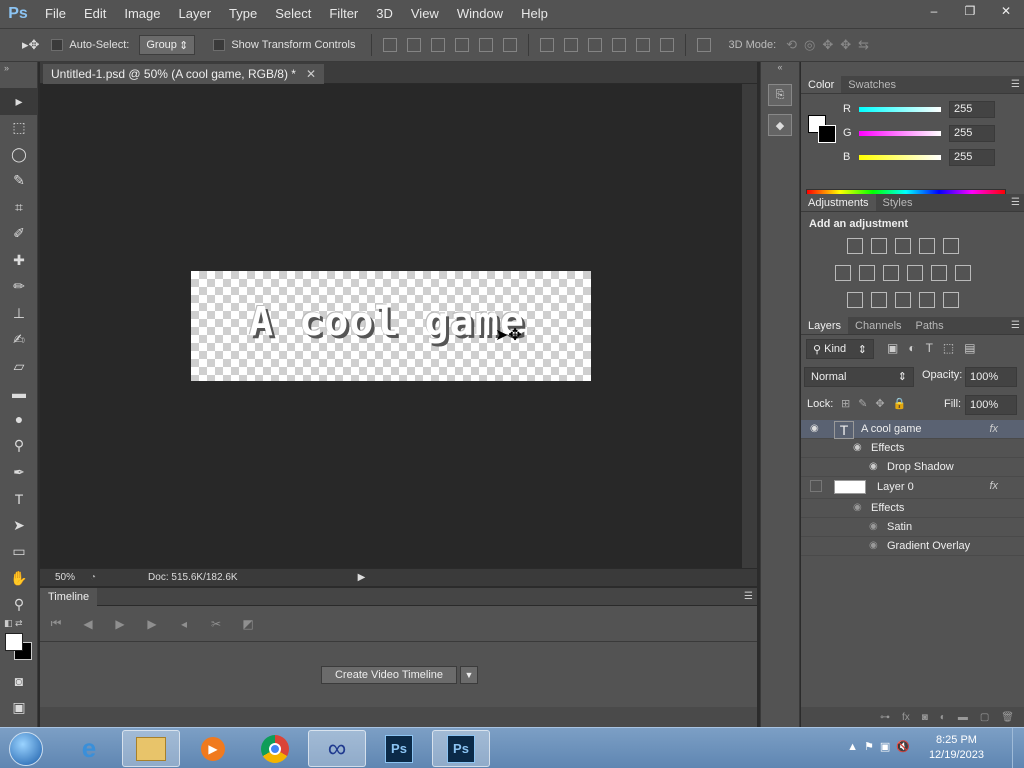 Image resolution: width=1024 pixels, height=768 pixels. Describe the element at coordinates (19, 393) in the screenshot. I see `gradient-tool-icon: ▬` at that location.